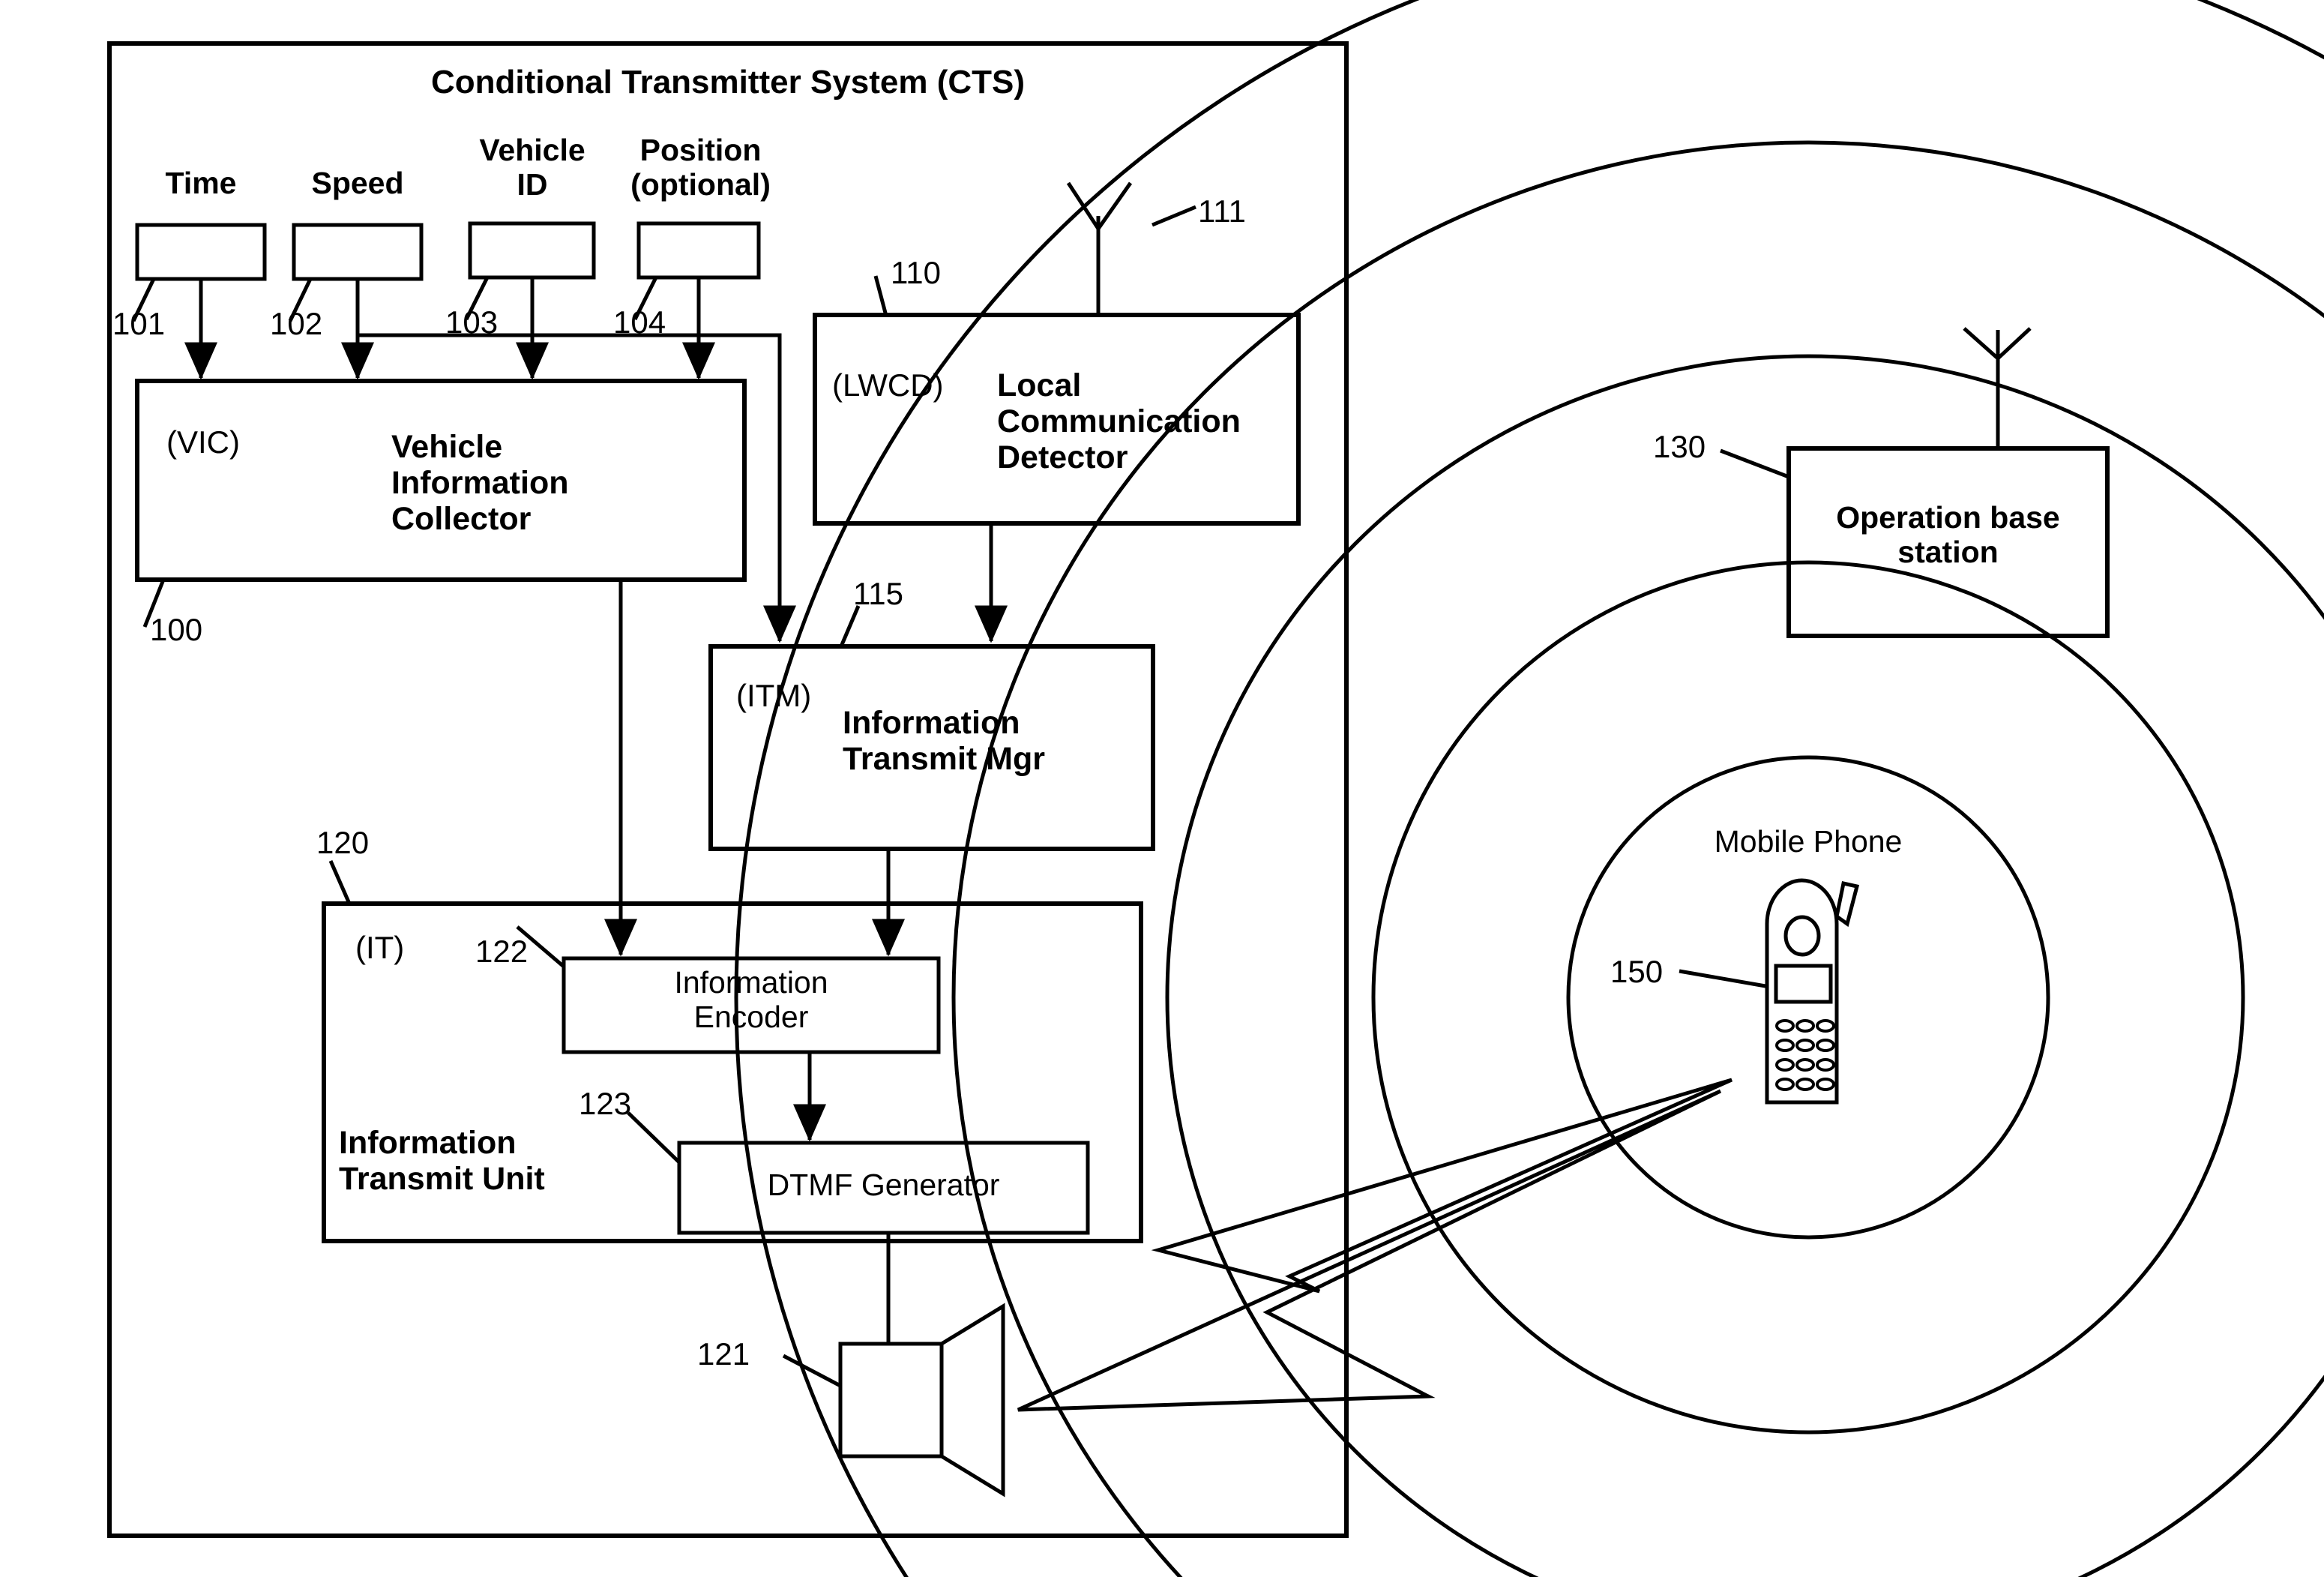 The height and width of the screenshot is (1577, 2324). I want to click on input-box-speed, so click(358, 252).